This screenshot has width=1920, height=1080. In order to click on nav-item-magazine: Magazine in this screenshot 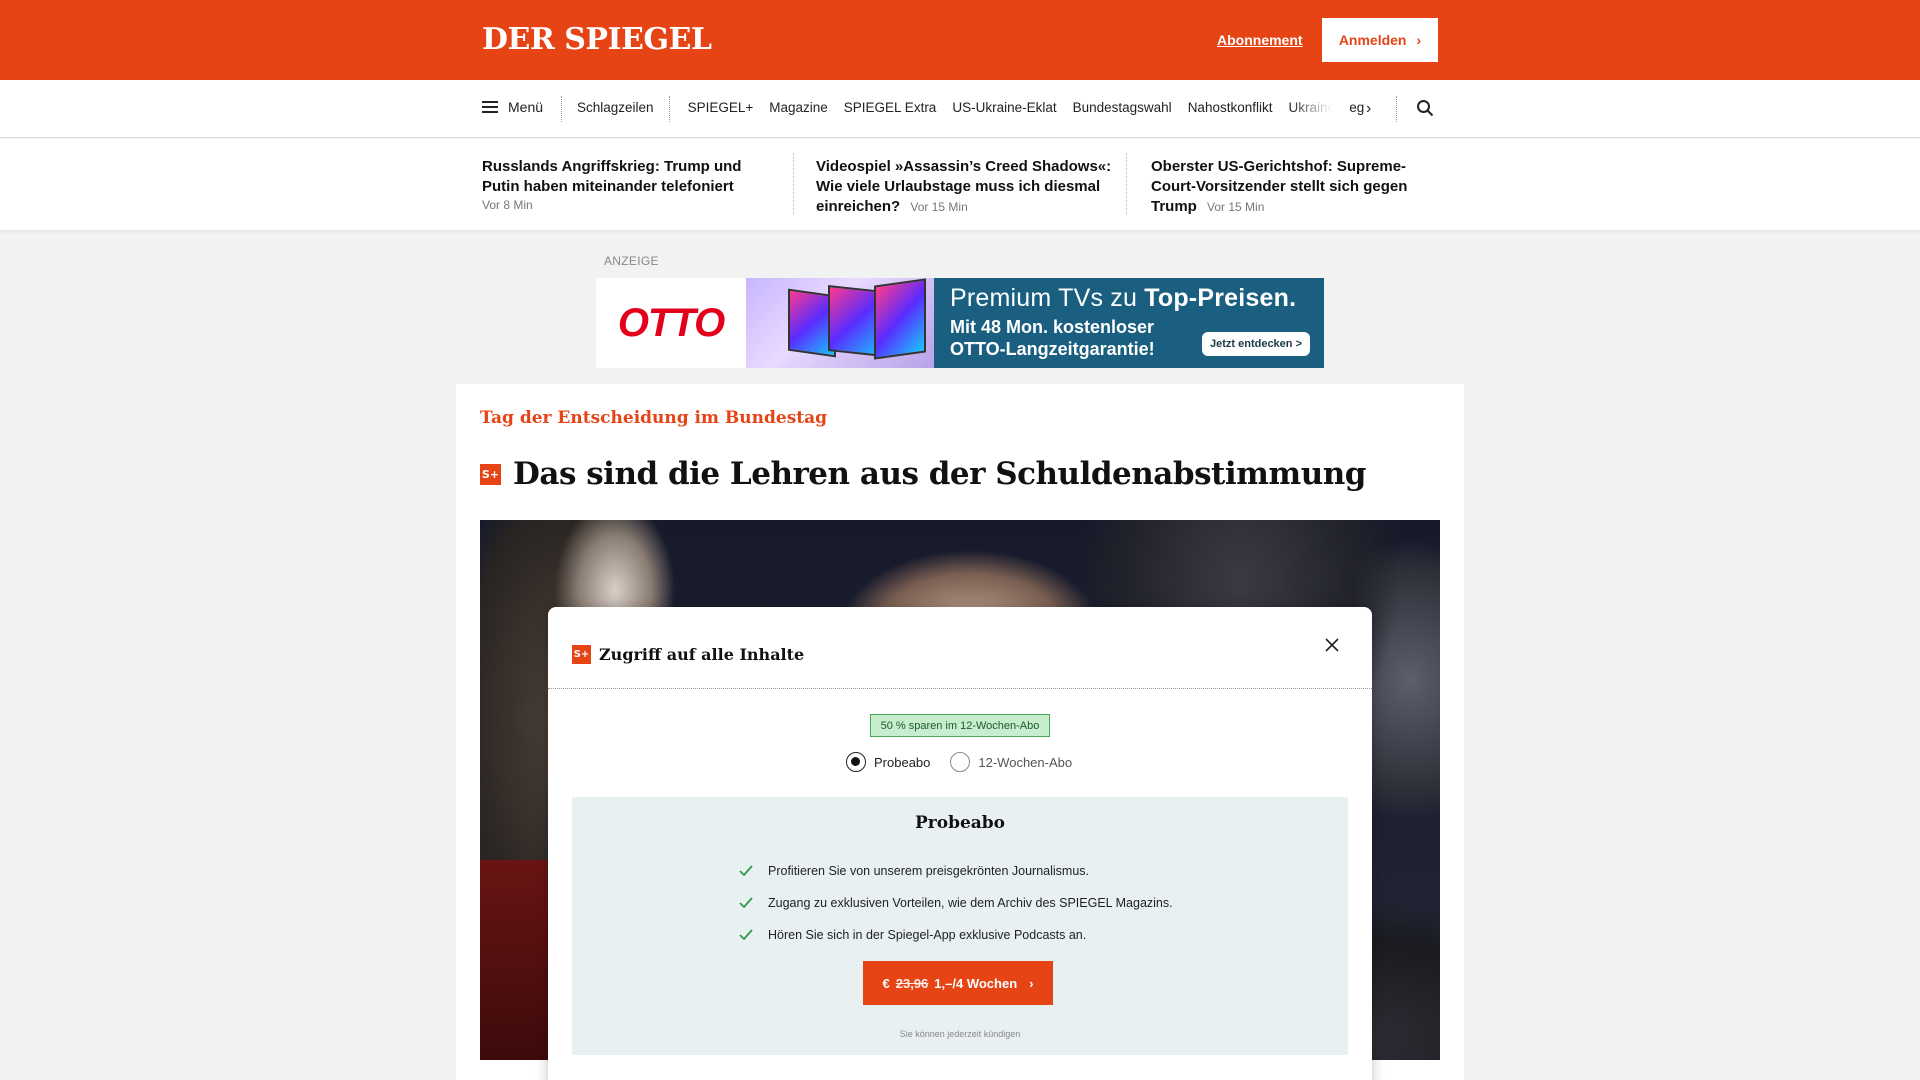, I will do `click(798, 107)`.